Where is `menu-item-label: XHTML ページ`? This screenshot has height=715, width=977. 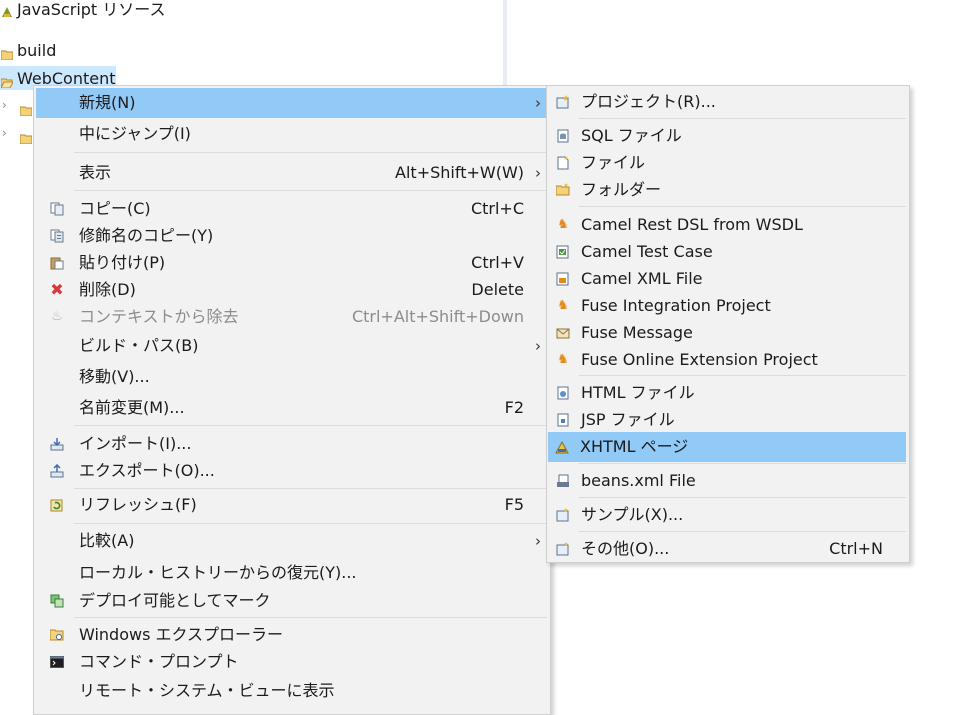
menu-item-label: XHTML ページ is located at coordinates (634, 446).